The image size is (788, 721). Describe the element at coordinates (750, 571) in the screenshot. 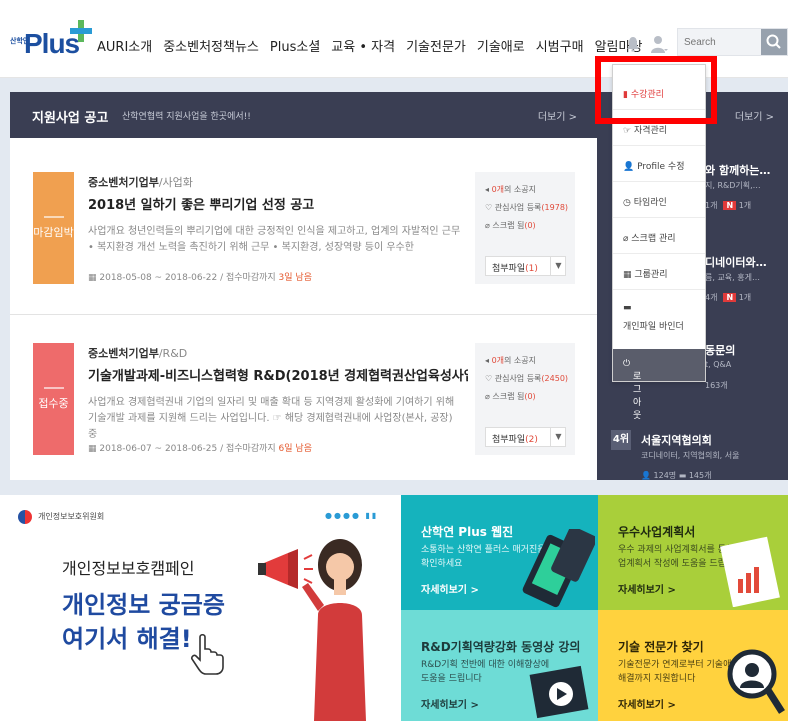

I see `document-chart-icon` at that location.